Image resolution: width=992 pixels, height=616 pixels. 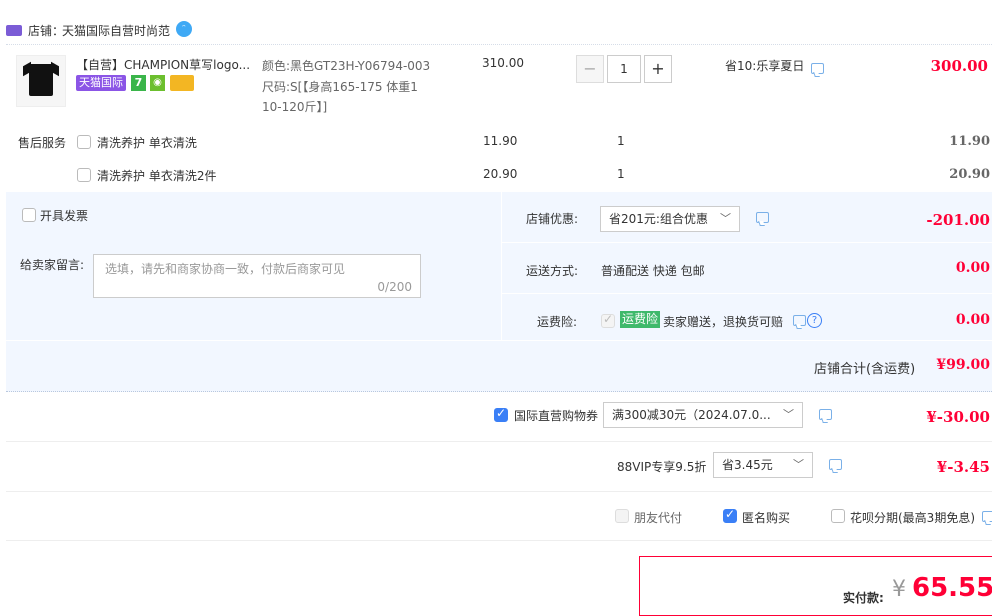 What do you see at coordinates (157, 83) in the screenshot?
I see `guarantee-icon: ◉` at bounding box center [157, 83].